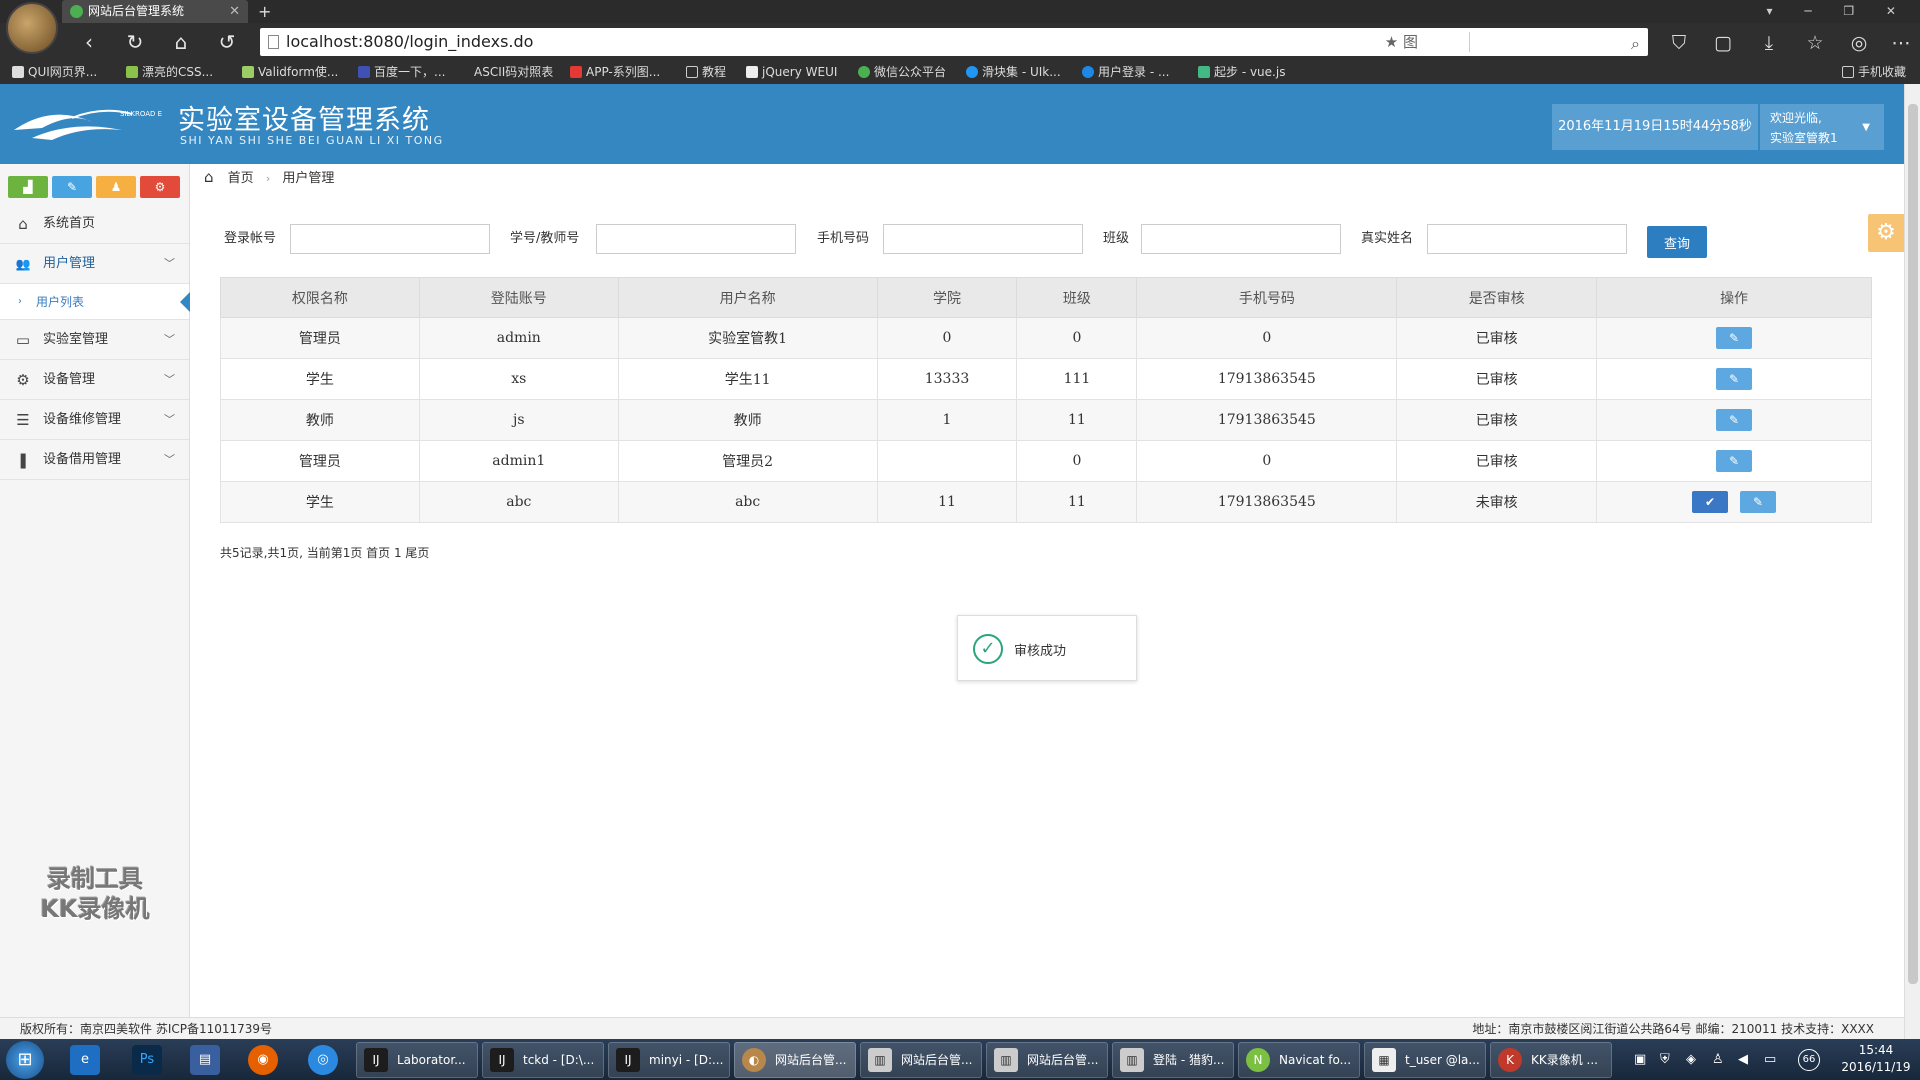  What do you see at coordinates (95, 302) in the screenshot?
I see `sidebar-subitem-user-list: › 用户列表` at bounding box center [95, 302].